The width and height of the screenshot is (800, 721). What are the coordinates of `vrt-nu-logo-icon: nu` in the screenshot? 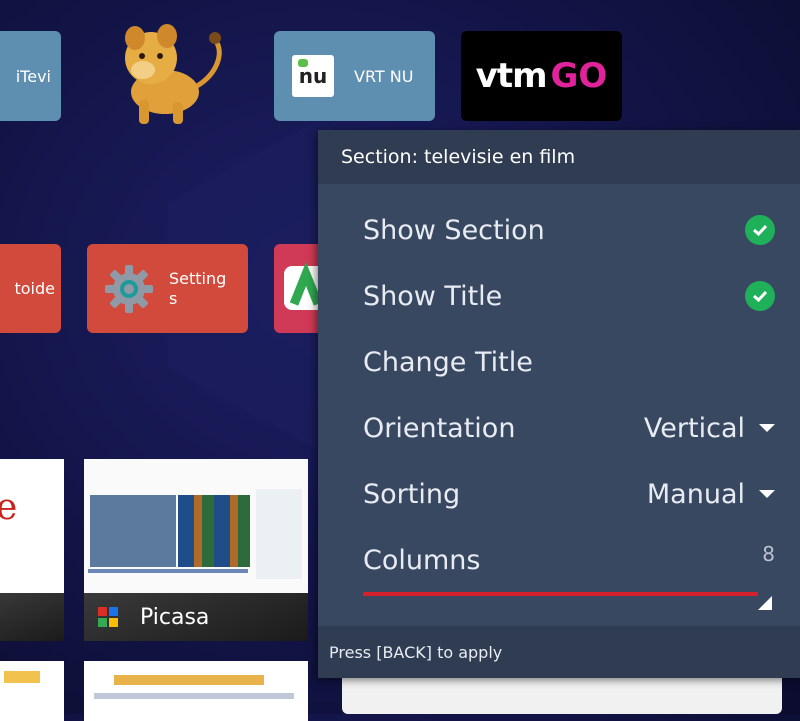 It's located at (313, 76).